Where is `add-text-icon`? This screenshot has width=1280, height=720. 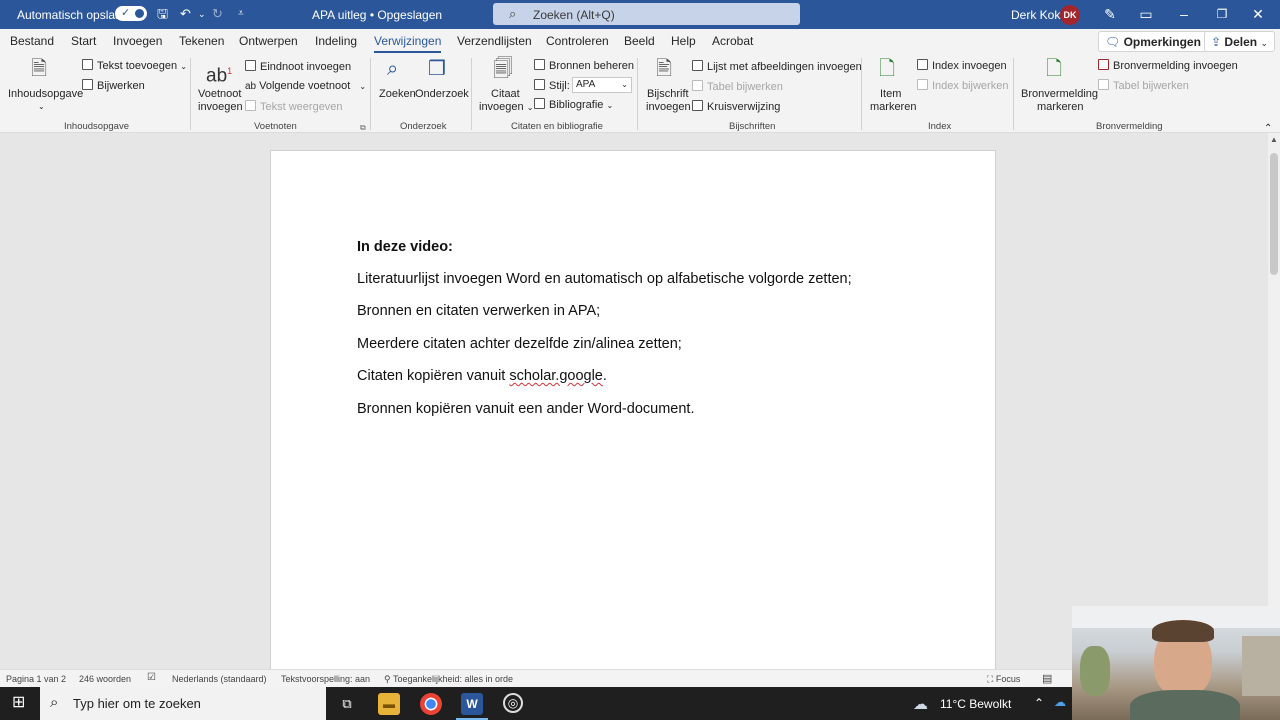
add-text-icon is located at coordinates (87, 64).